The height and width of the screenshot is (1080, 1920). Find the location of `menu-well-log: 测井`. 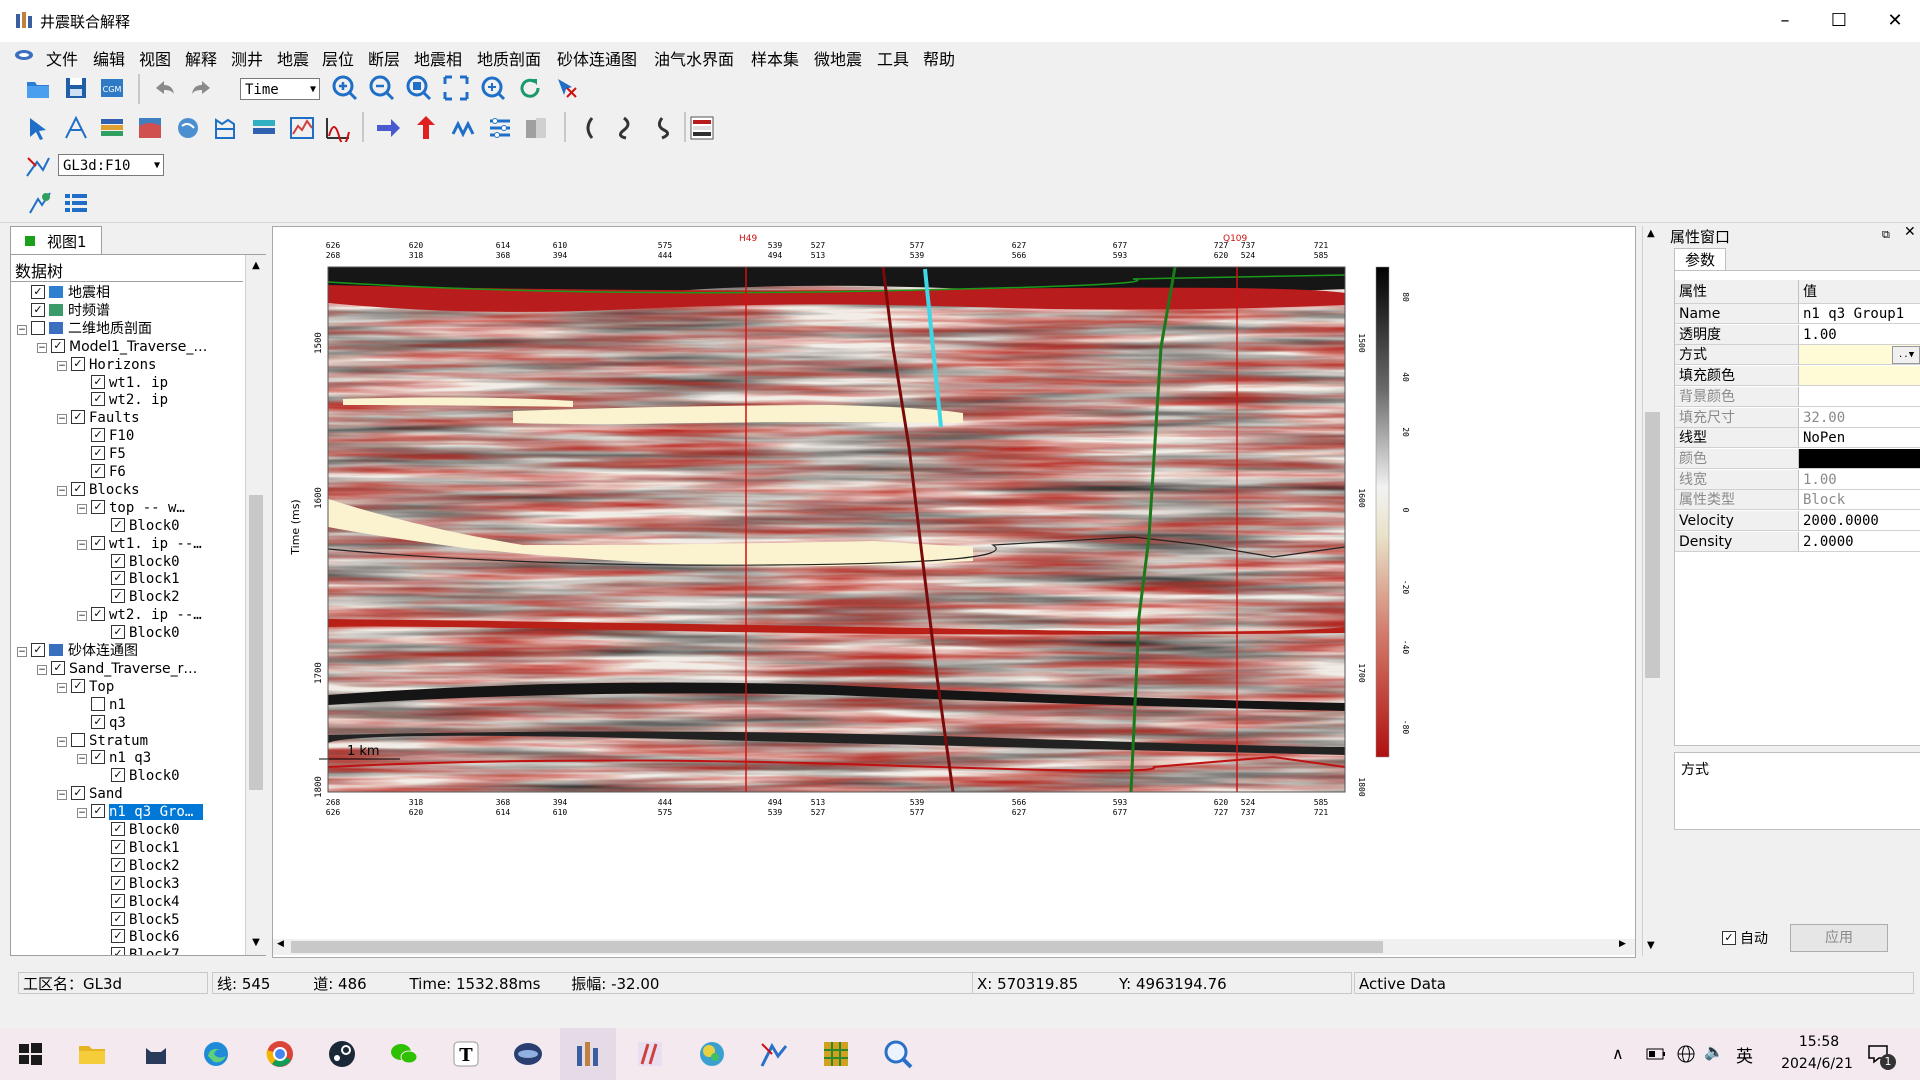

menu-well-log: 测井 is located at coordinates (247, 58).